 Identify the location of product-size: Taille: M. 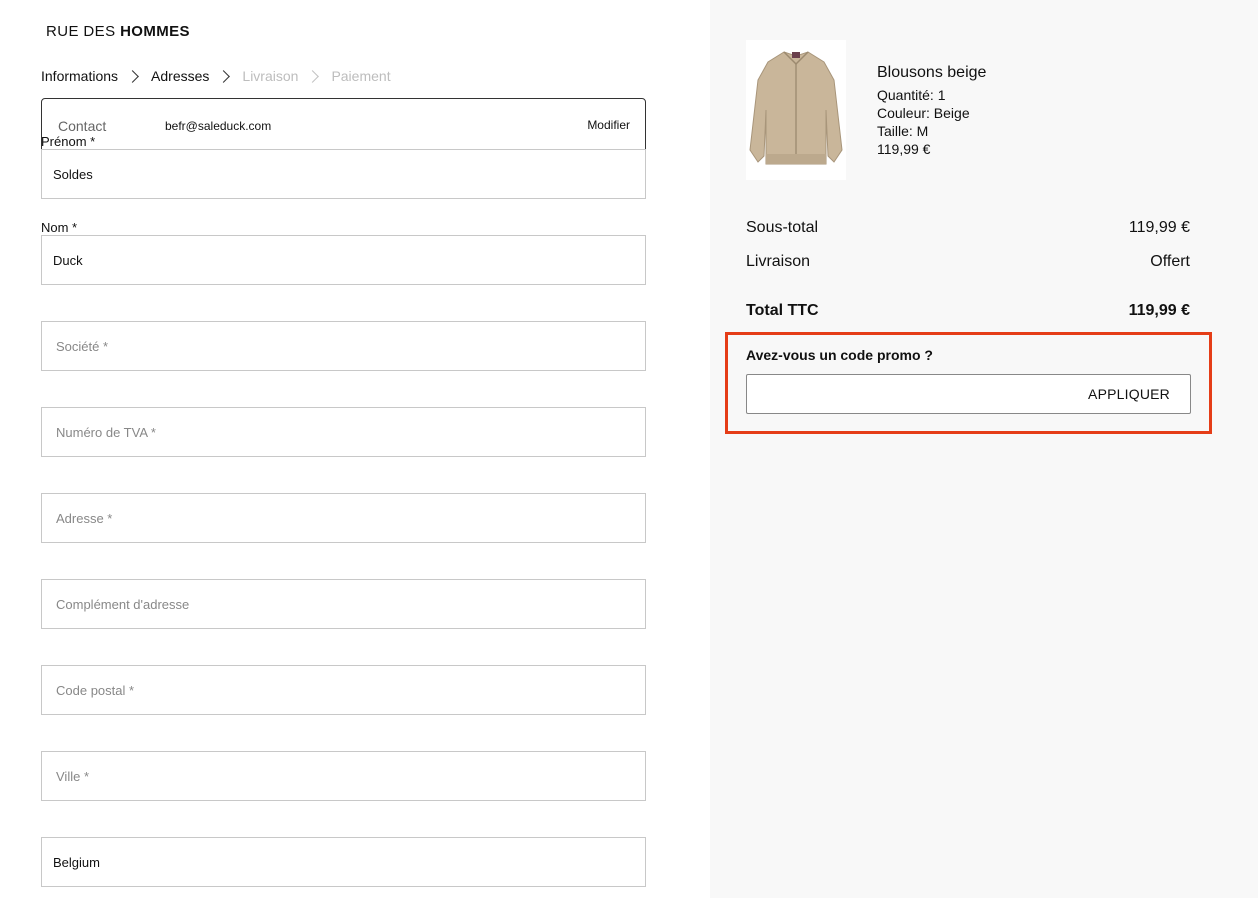
(903, 131).